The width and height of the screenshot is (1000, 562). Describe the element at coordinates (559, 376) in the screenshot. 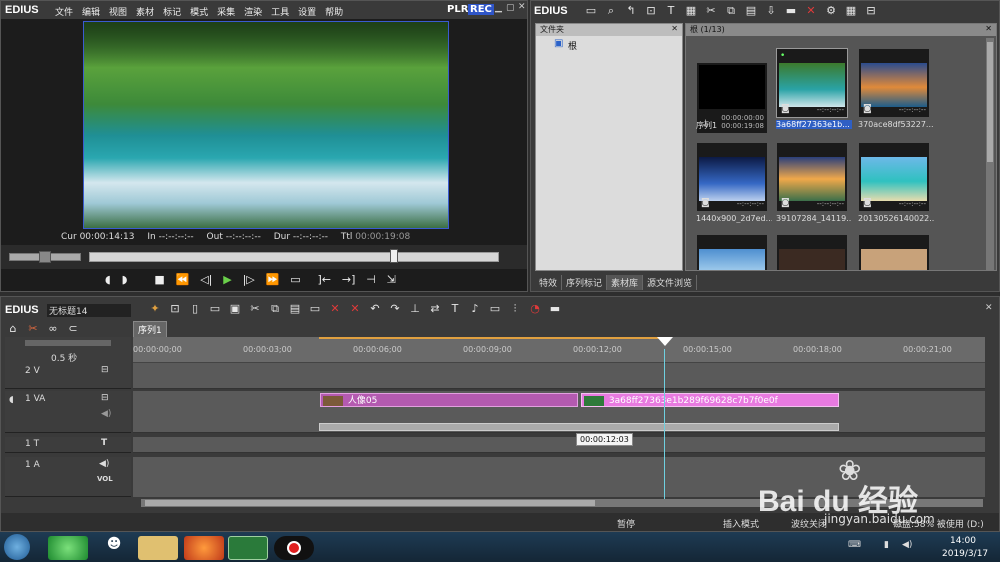

I see `track-lane-2v` at that location.